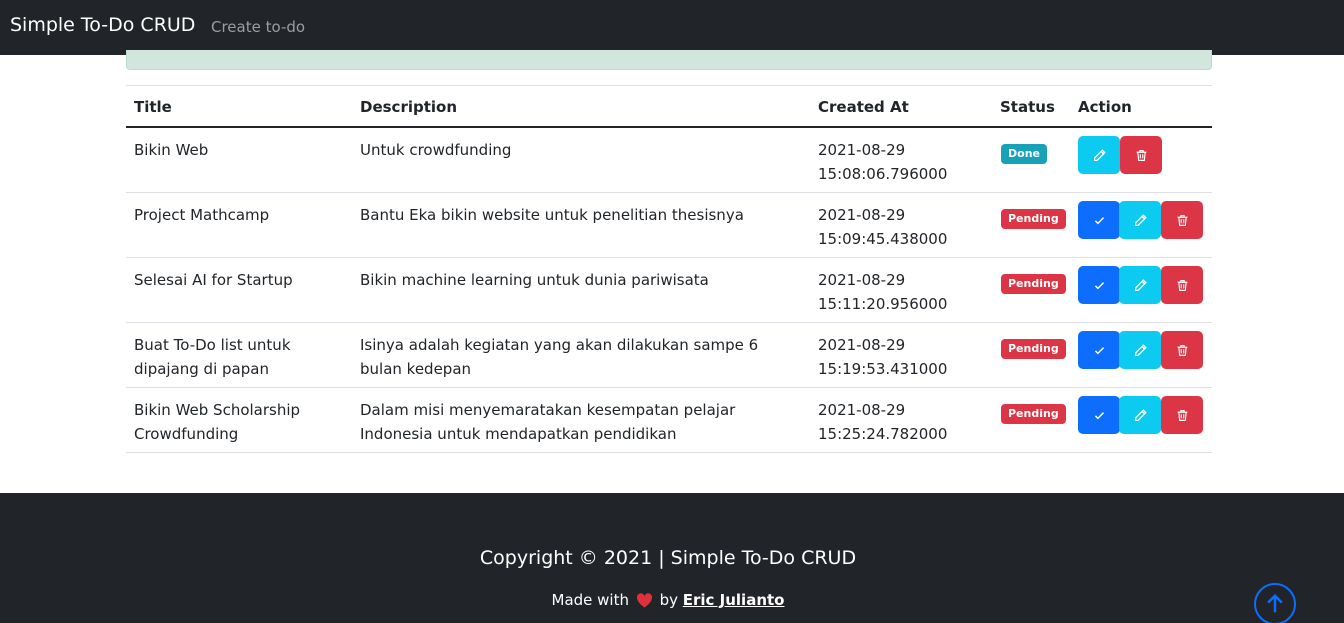 This screenshot has height=623, width=1344. Describe the element at coordinates (644, 600) in the screenshot. I see `heart-icon` at that location.